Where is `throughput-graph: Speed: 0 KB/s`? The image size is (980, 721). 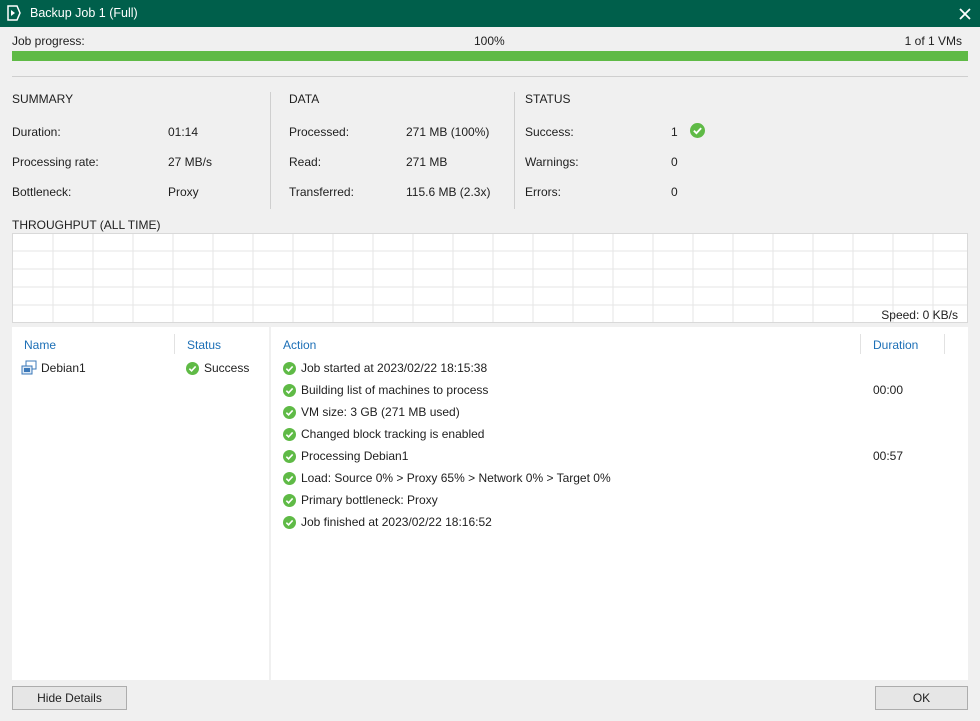 throughput-graph: Speed: 0 KB/s is located at coordinates (490, 278).